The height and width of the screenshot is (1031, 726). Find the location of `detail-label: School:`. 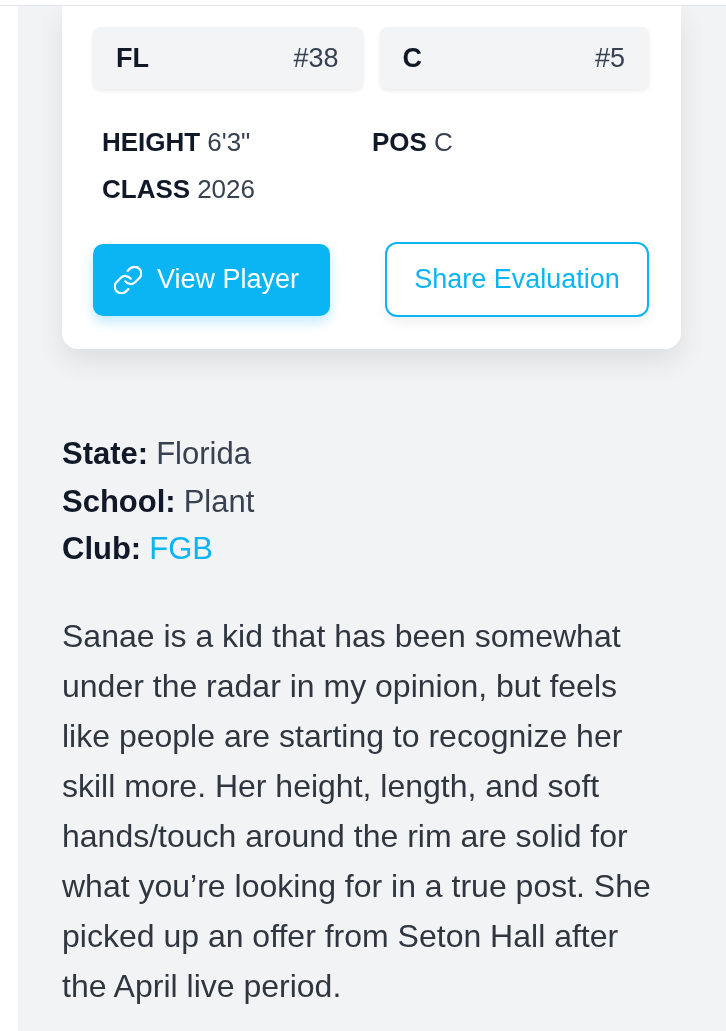

detail-label: School: is located at coordinates (119, 501).